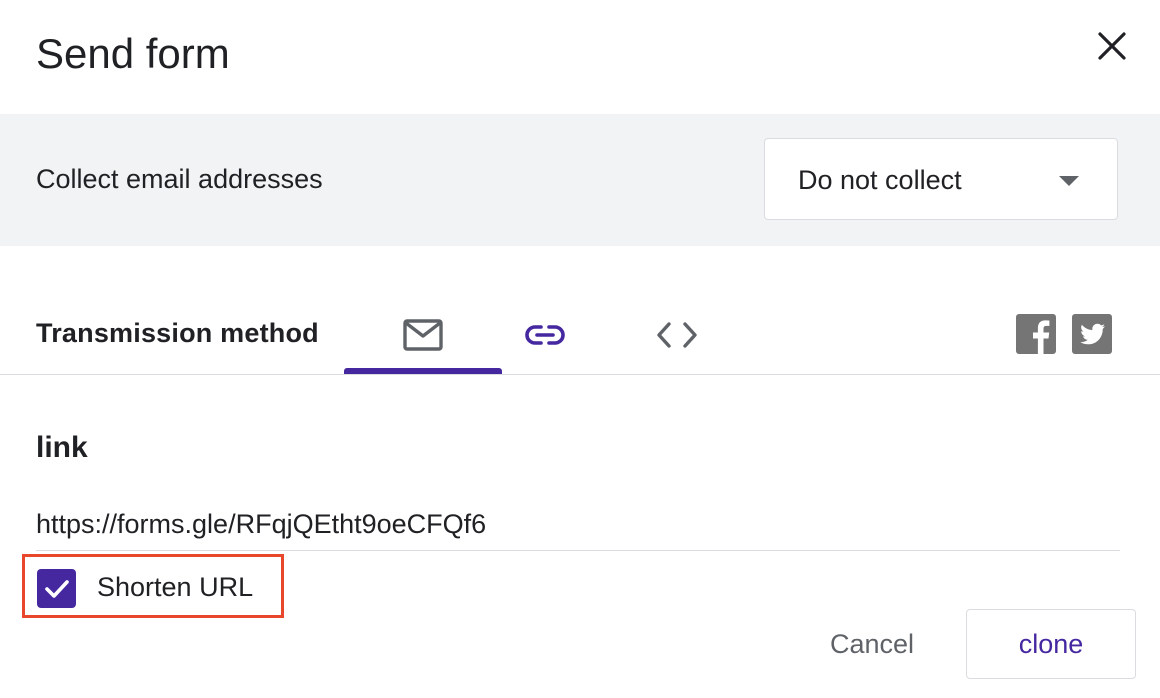 The height and width of the screenshot is (698, 1160). I want to click on dialog-title: Send form, so click(133, 53).